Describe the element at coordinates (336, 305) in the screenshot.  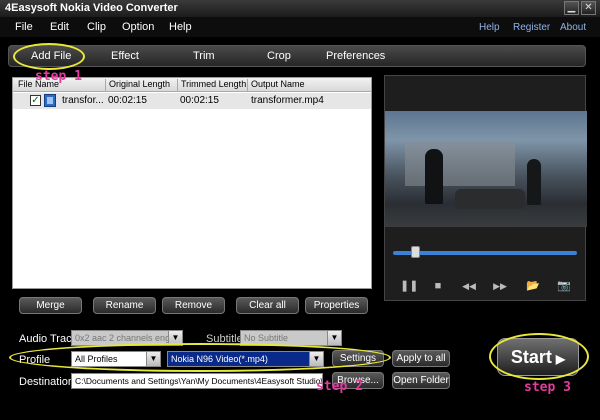
I see `properties-button: Properties` at that location.